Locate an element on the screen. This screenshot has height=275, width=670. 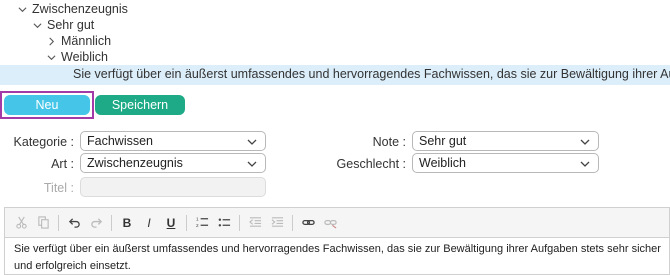
italic-icon: I is located at coordinates (149, 222).